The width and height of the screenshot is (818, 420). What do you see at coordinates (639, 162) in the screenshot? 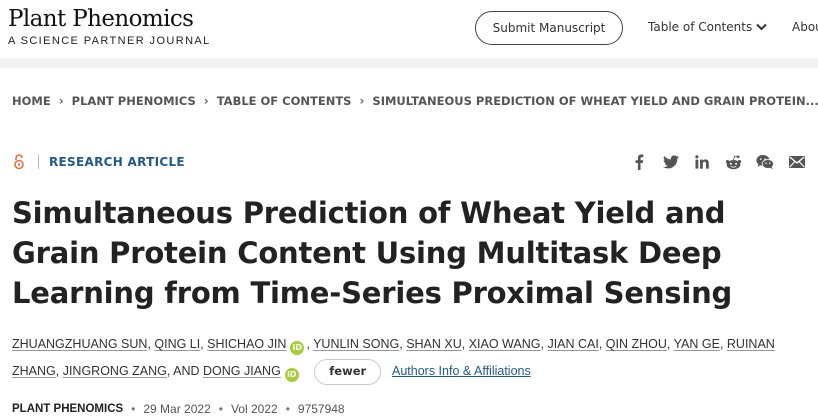
I see `facebook-icon` at bounding box center [639, 162].